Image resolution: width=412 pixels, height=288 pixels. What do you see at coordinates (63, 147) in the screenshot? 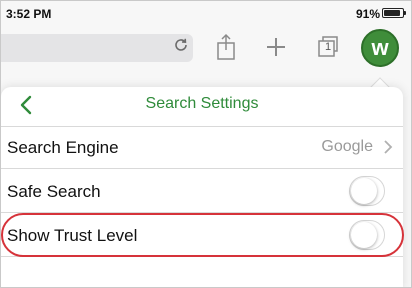
I see `row-label: Search Engine` at bounding box center [63, 147].